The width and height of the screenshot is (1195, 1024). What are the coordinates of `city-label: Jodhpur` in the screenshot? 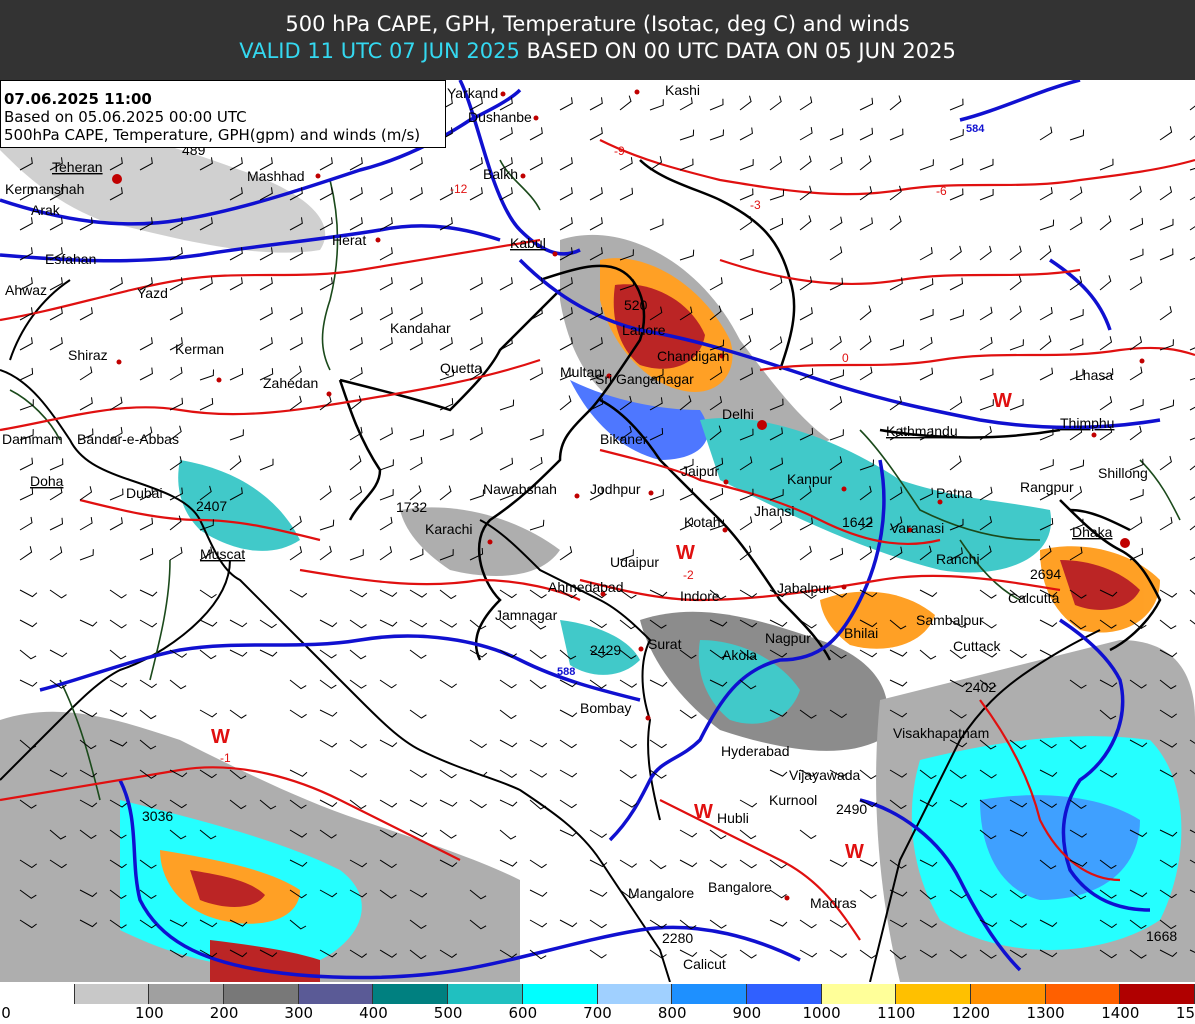 It's located at (615, 489).